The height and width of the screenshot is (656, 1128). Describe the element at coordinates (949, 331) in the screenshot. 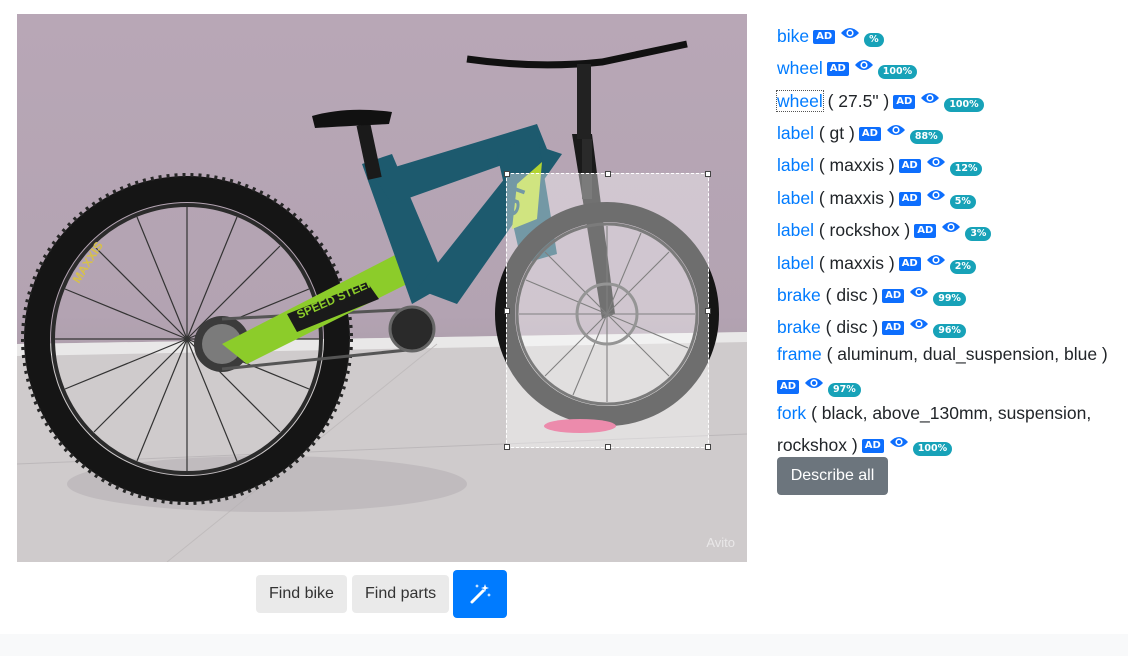

I see `confidence-badge: 96%` at that location.